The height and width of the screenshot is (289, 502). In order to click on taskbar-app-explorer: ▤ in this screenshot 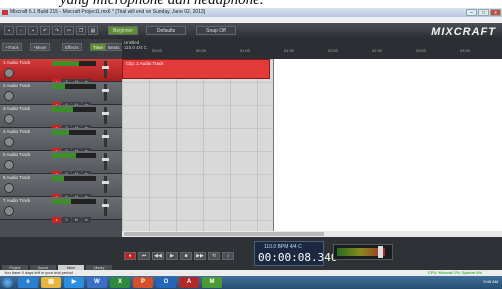, I will do `click(51, 282)`.